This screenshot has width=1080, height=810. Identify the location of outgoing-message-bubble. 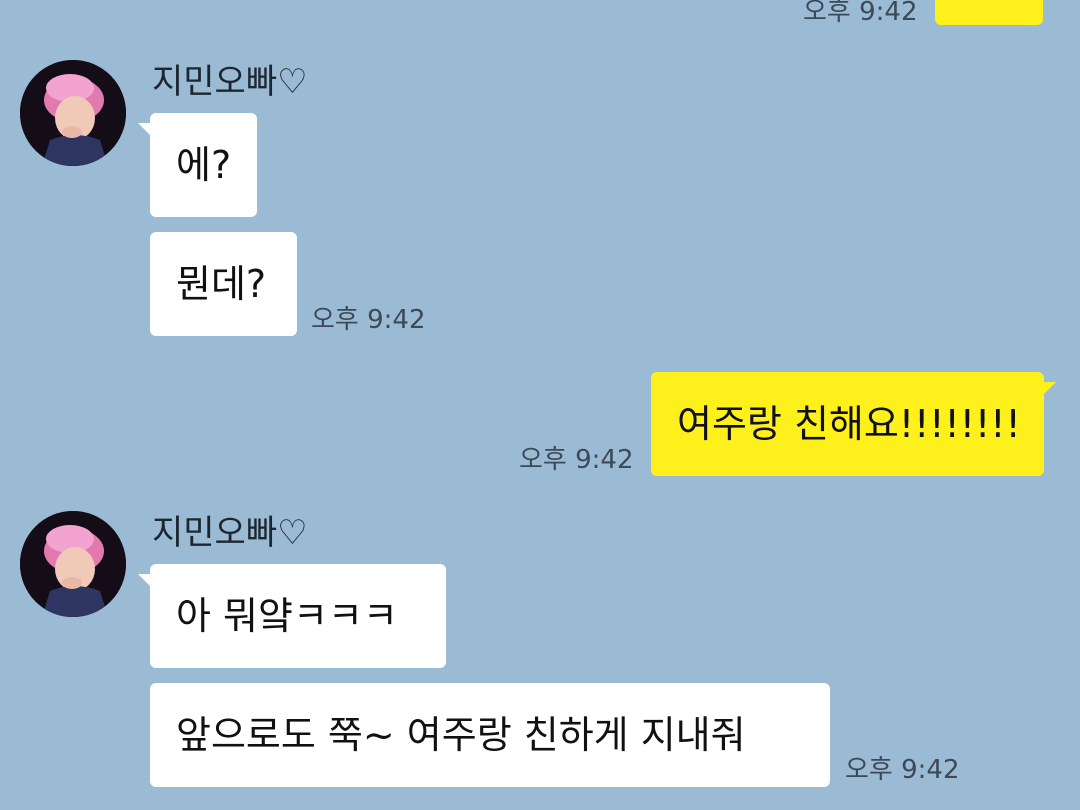
(989, 12).